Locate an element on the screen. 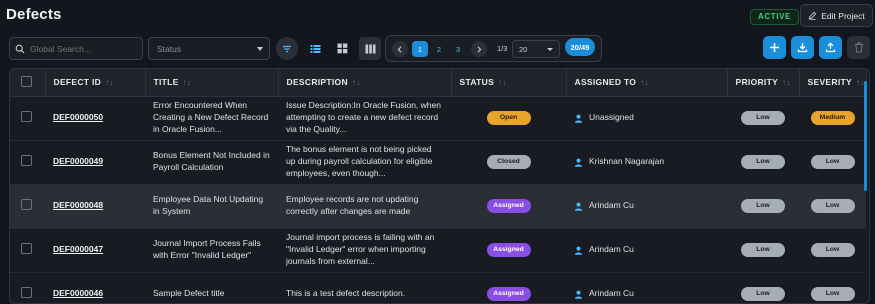 This screenshot has width=875, height=304. plus-icon is located at coordinates (774, 47).